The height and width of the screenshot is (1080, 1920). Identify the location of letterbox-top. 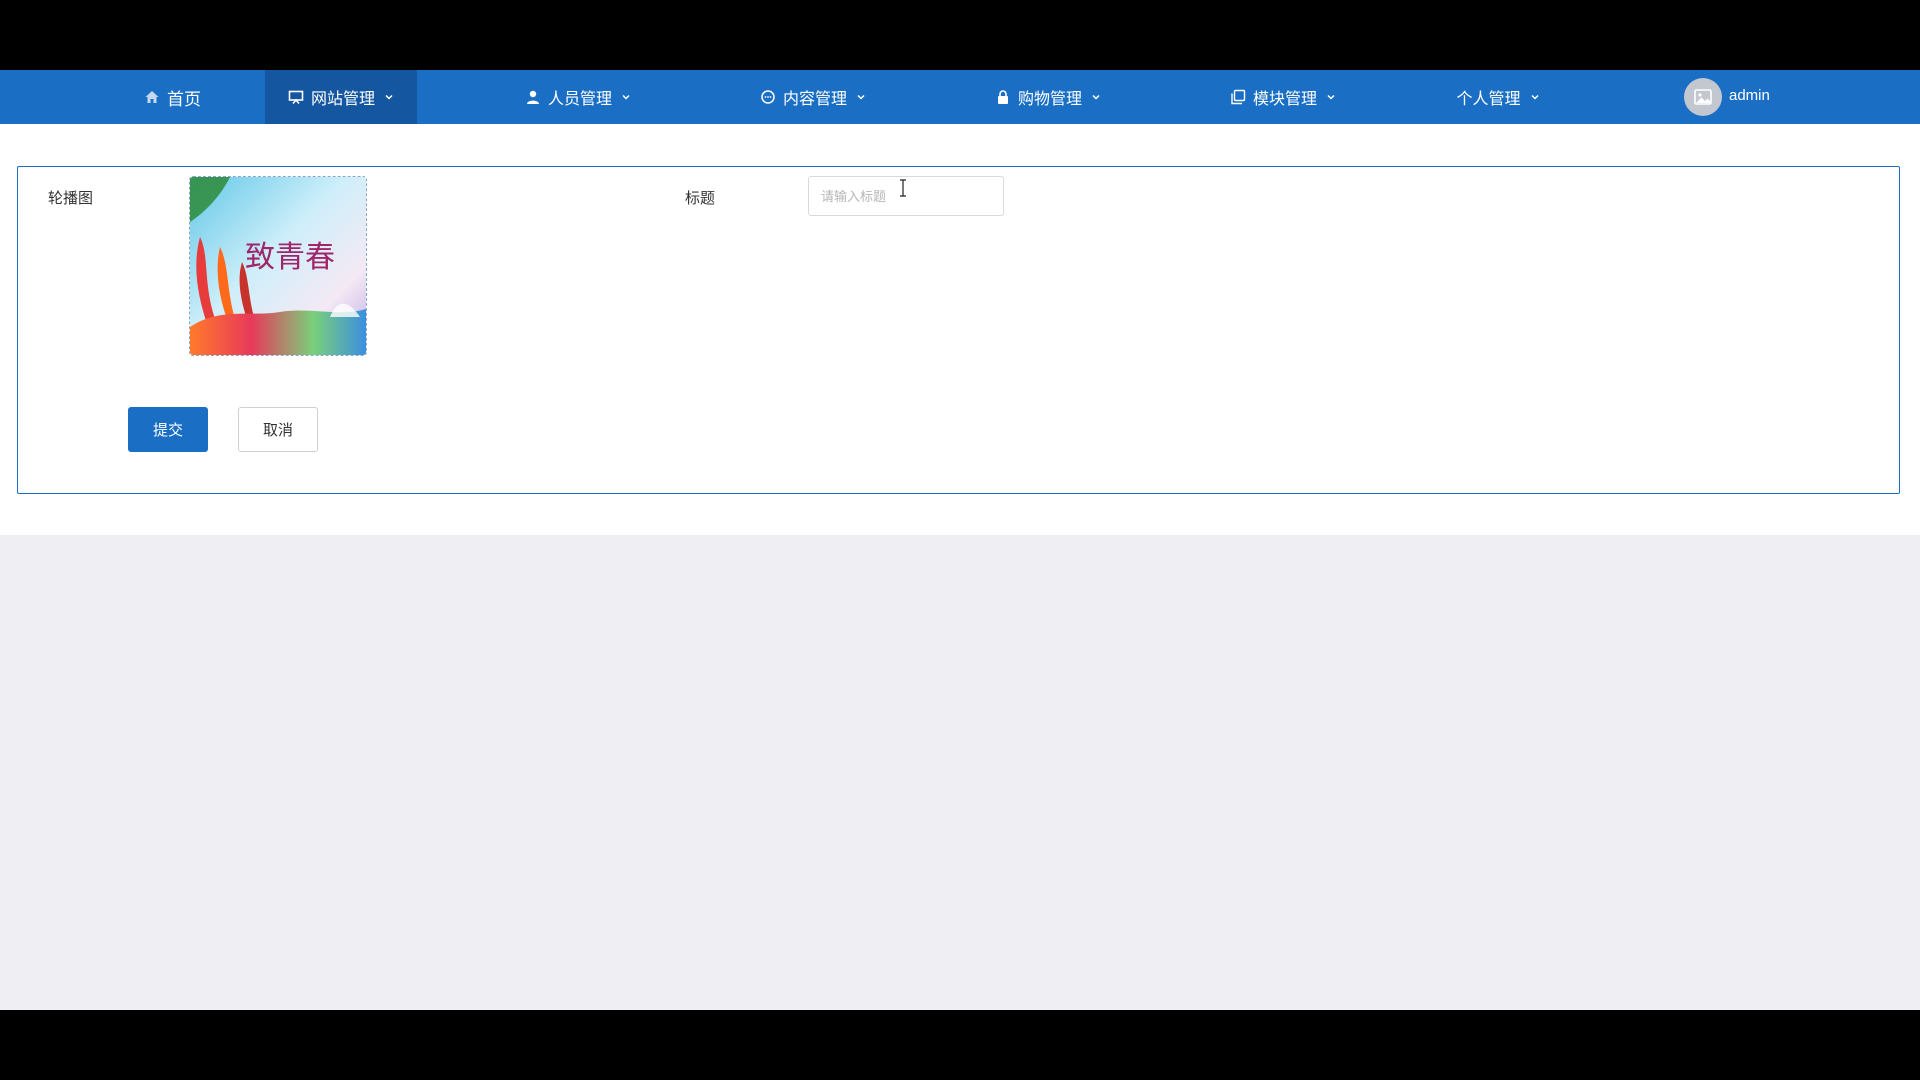
(960, 35).